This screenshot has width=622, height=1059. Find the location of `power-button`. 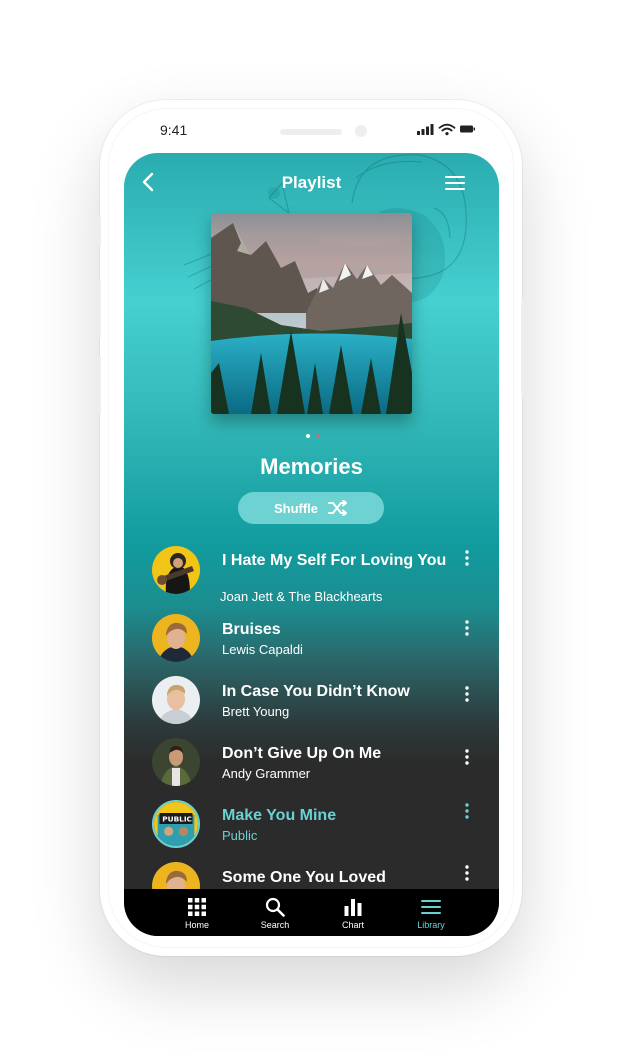

power-button is located at coordinates (523, 348).